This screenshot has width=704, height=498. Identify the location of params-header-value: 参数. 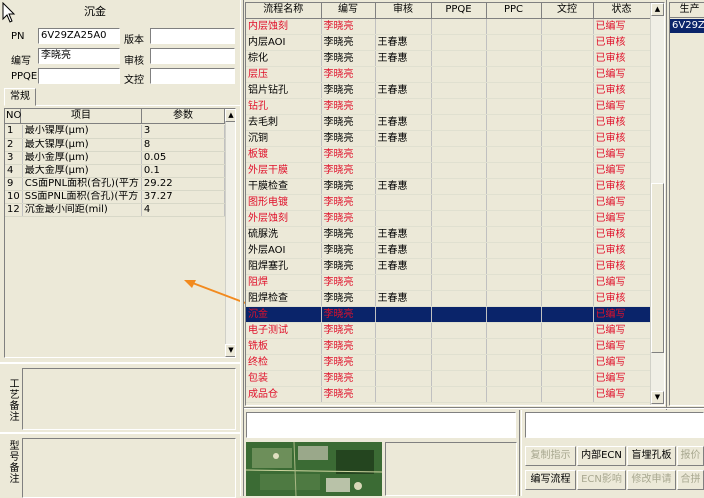
(183, 116).